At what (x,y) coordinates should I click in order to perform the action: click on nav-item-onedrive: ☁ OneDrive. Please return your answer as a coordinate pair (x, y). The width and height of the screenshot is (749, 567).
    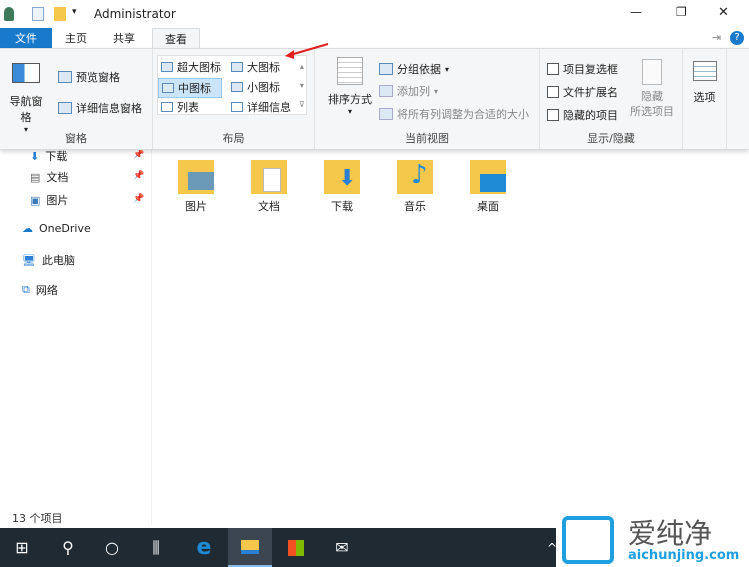
    Looking at the image, I should click on (56, 228).